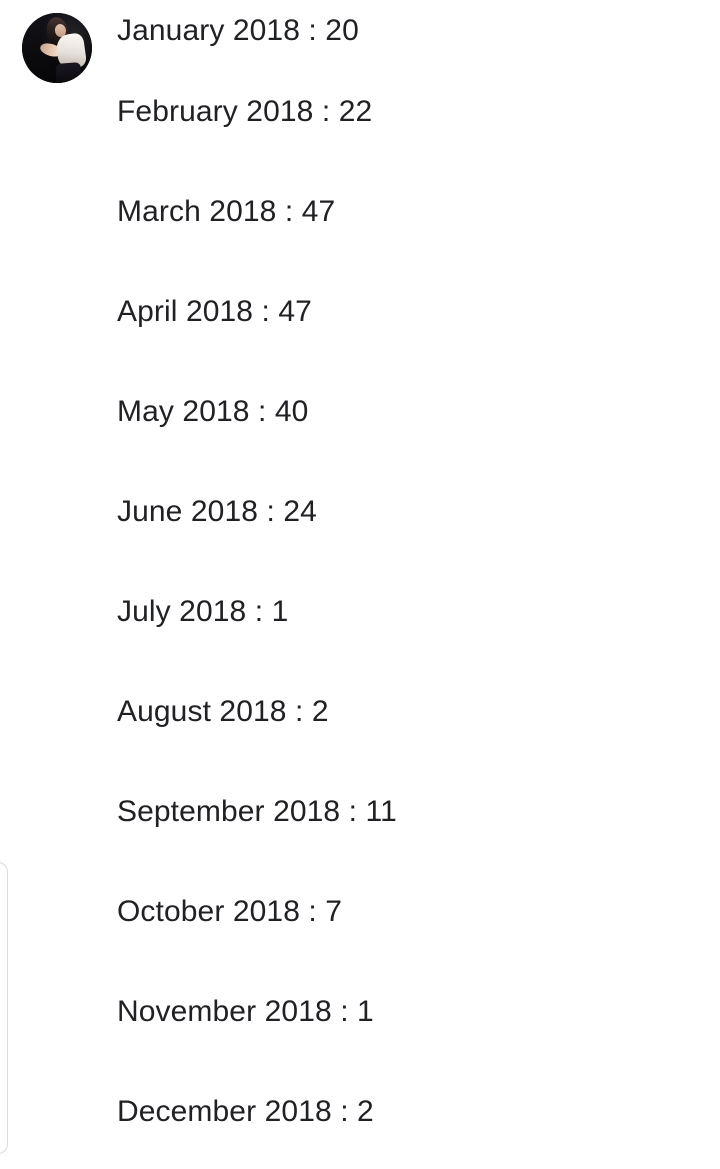 The height and width of the screenshot is (1169, 720). I want to click on list-item: April 2018 : 47, so click(397, 312).